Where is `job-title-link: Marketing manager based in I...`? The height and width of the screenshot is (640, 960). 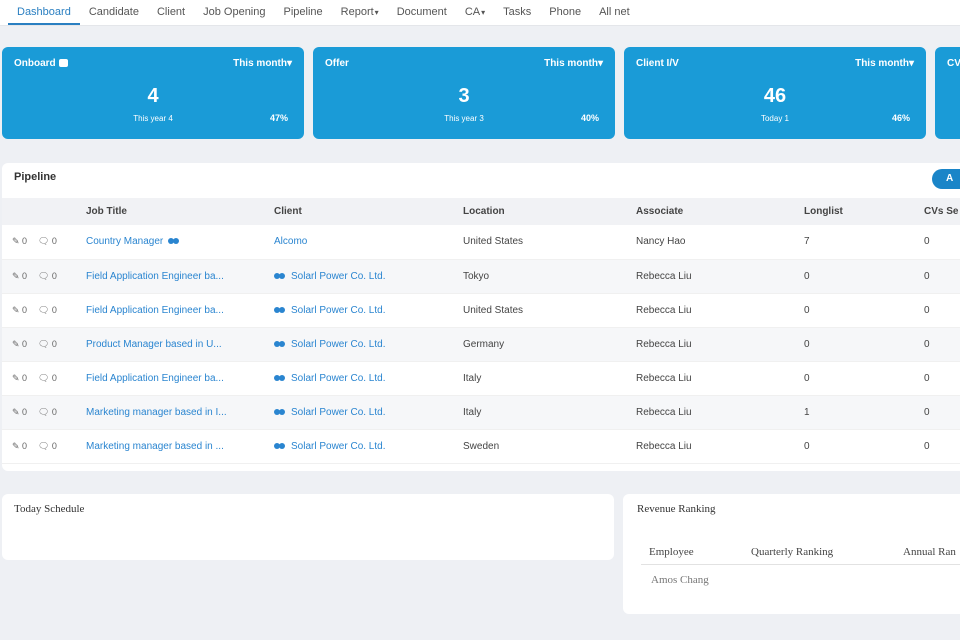
job-title-link: Marketing manager based in I... is located at coordinates (156, 412).